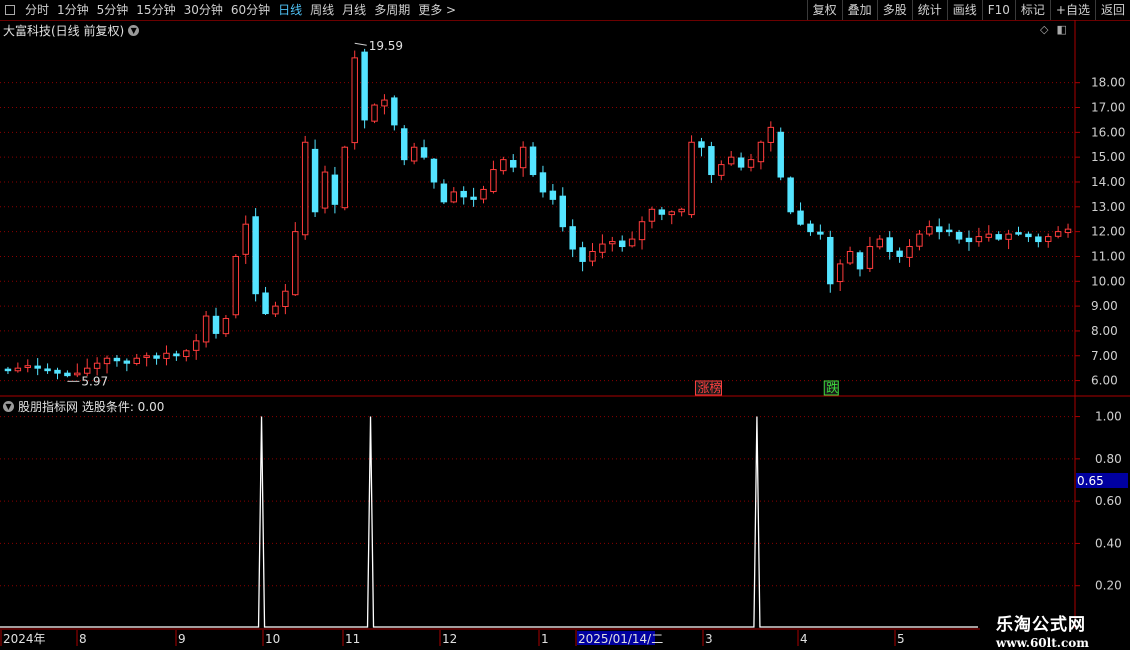 Image resolution: width=1130 pixels, height=650 pixels. I want to click on time-tick-label: 11, so click(352, 639).